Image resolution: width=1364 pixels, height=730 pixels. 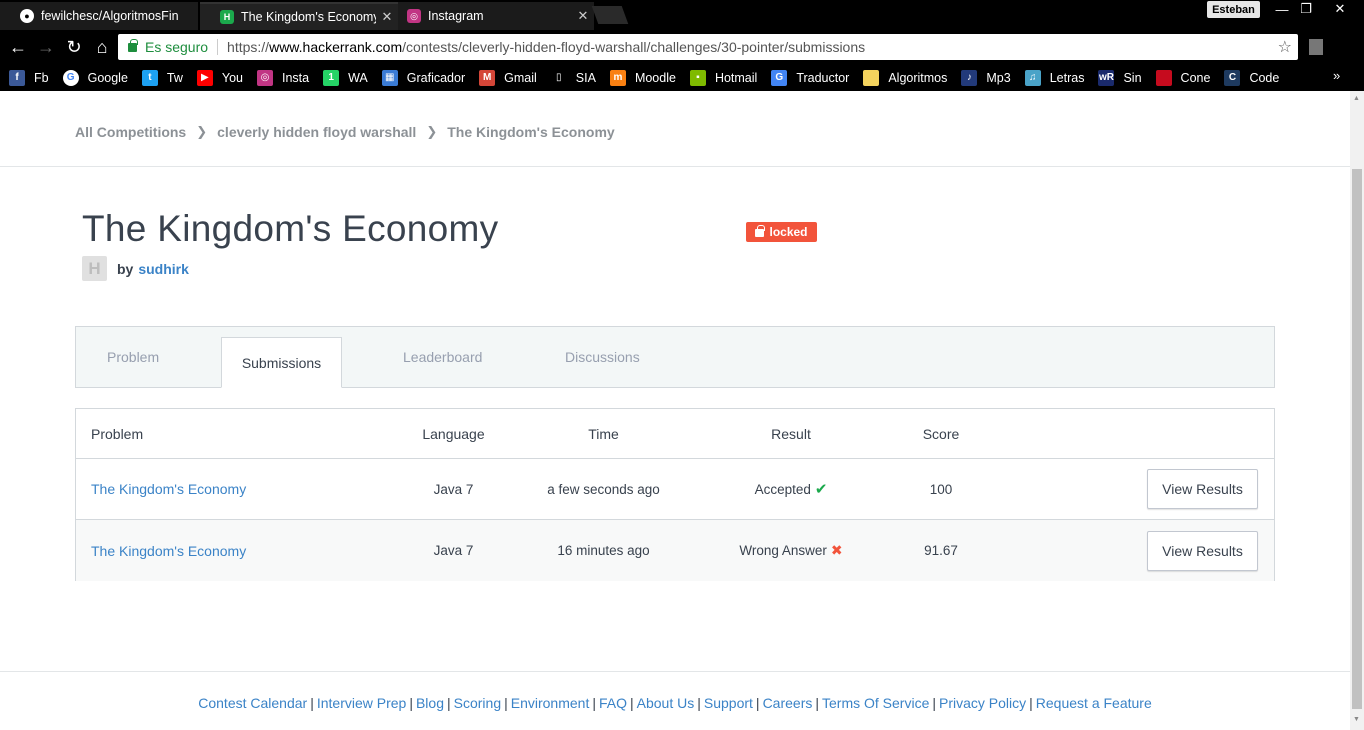 I want to click on bookmark-label: Hotmail, so click(x=736, y=77).